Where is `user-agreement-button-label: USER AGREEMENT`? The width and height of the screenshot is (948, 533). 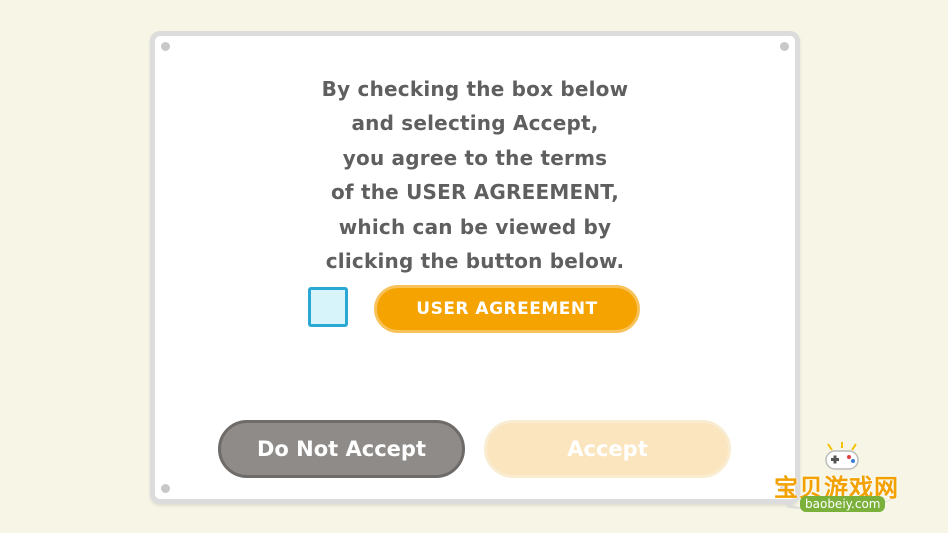 user-agreement-button-label: USER AGREEMENT is located at coordinates (507, 309).